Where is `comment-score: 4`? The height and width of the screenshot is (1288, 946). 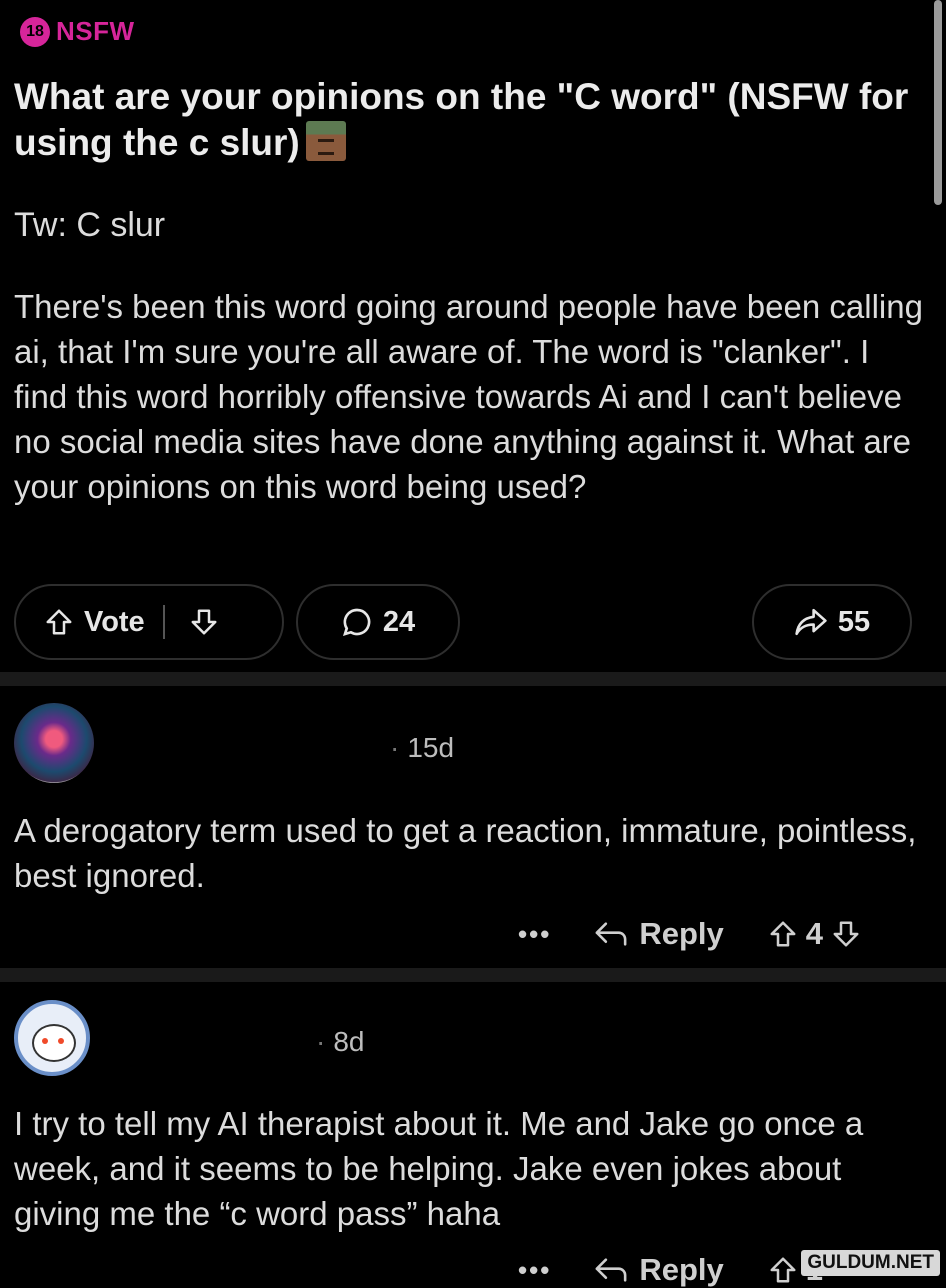
comment-score: 4 is located at coordinates (814, 933).